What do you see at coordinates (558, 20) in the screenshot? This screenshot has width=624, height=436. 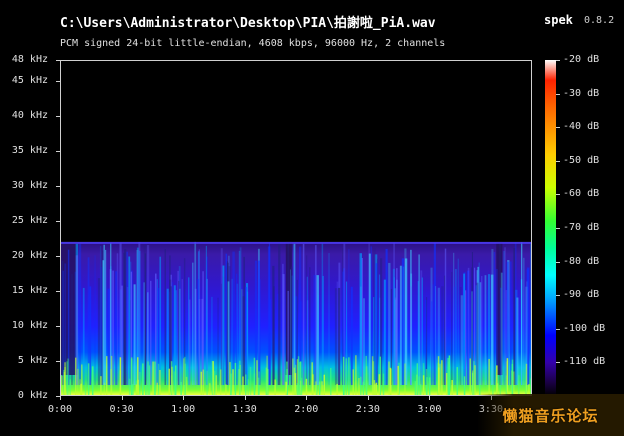 I see `app-name: spek` at bounding box center [558, 20].